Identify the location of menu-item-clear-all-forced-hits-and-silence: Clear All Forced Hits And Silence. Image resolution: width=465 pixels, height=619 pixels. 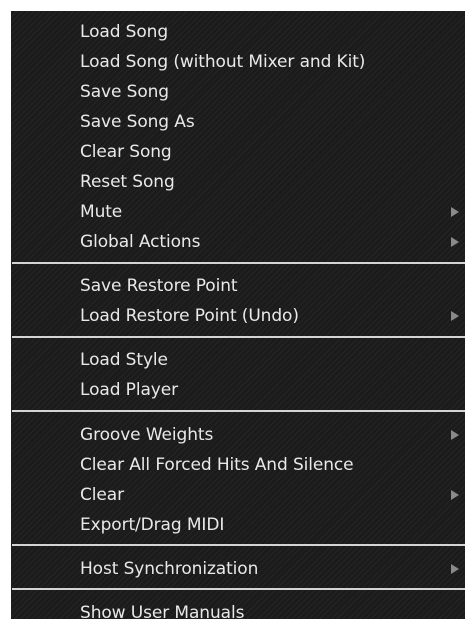
(238, 465).